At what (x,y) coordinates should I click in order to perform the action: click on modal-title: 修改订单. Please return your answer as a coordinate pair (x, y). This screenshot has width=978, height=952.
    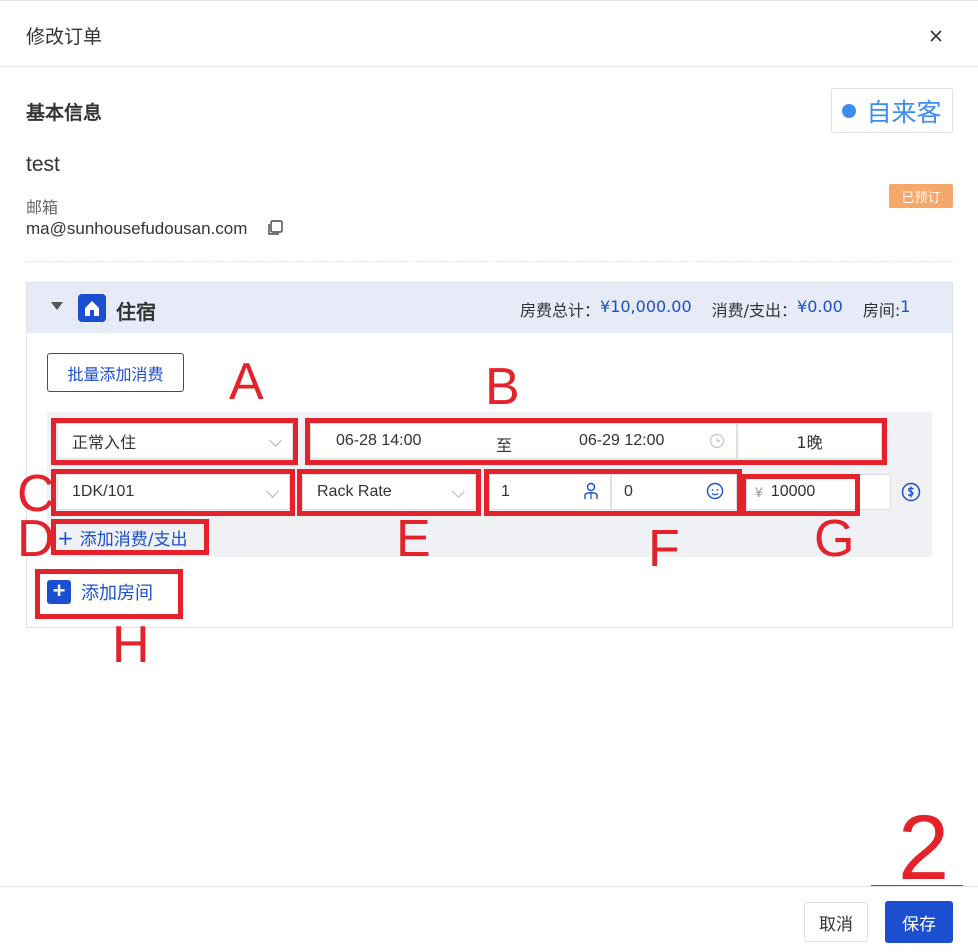
    Looking at the image, I should click on (64, 37).